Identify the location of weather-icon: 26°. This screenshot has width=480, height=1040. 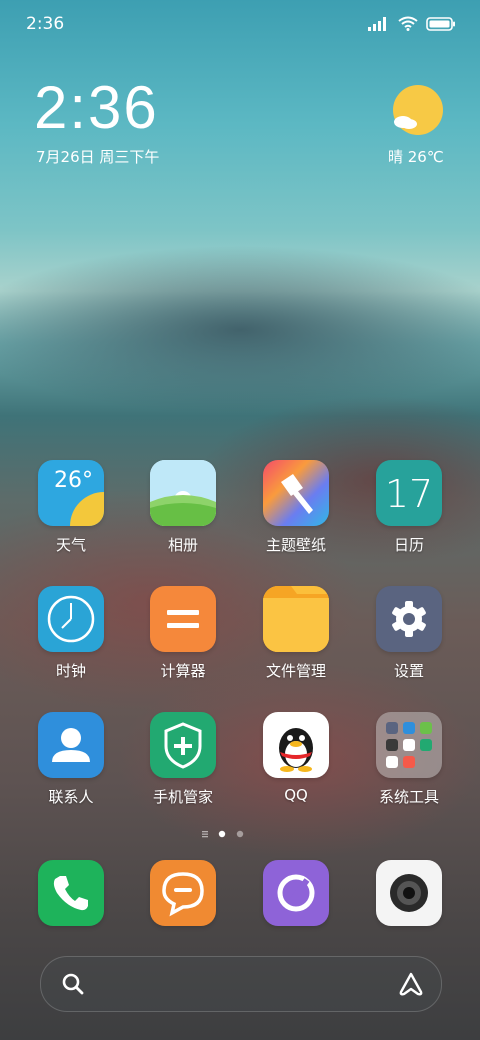
(71, 493).